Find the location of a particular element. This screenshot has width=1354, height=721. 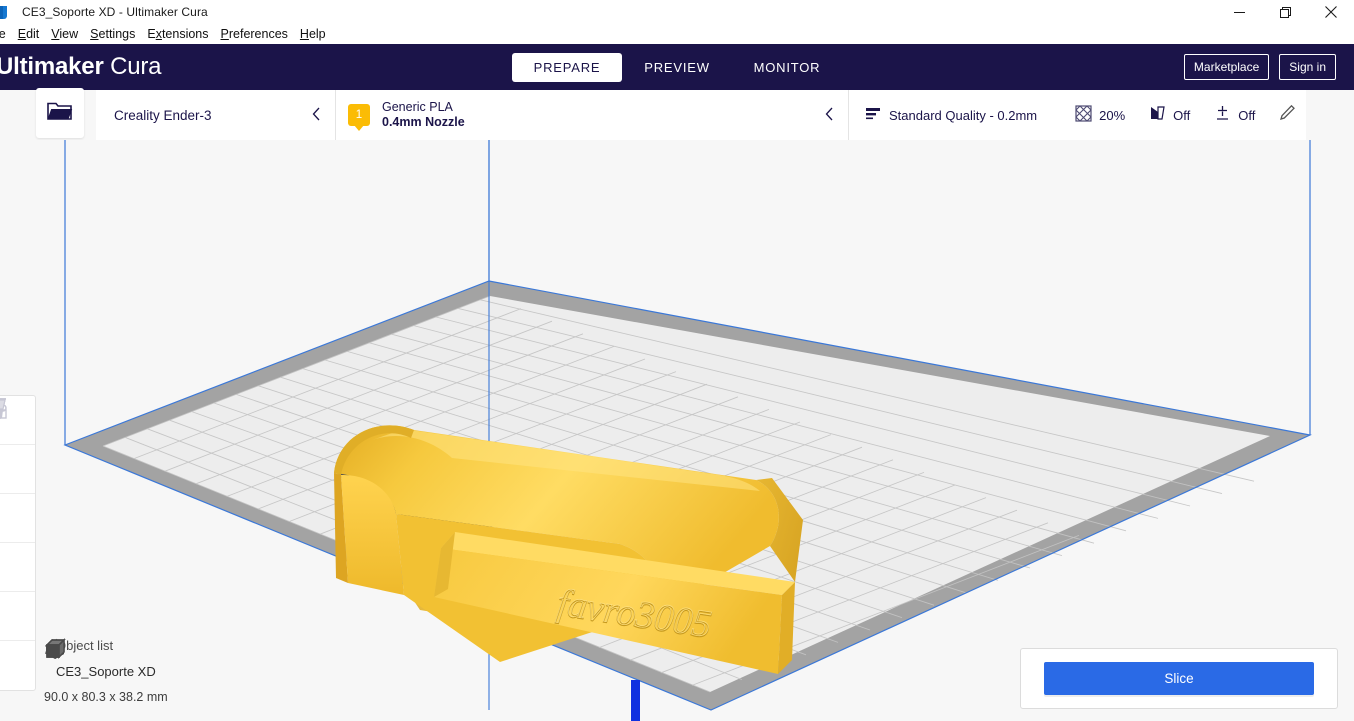

adhesion-value: Off is located at coordinates (1247, 115).